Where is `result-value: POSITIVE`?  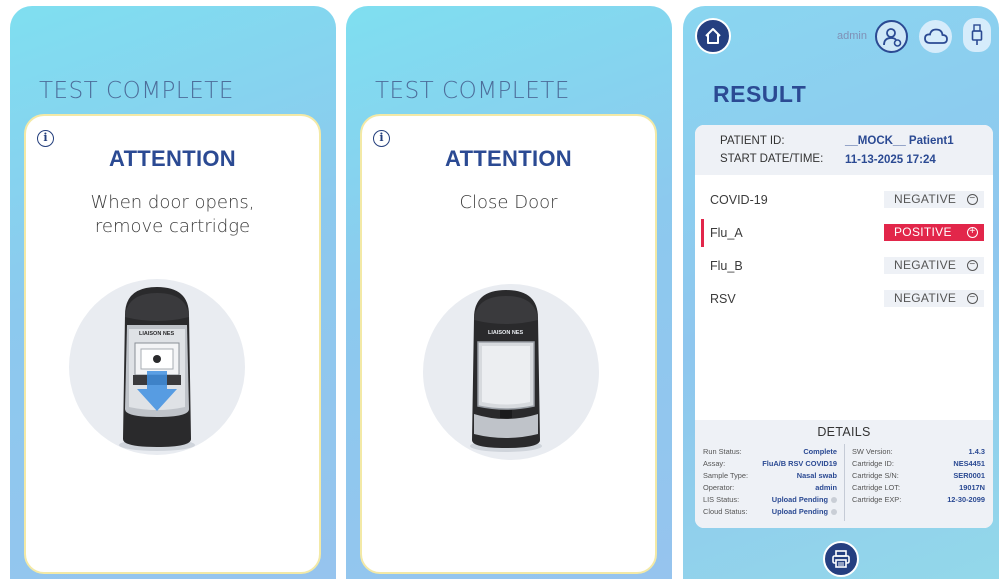 result-value: POSITIVE is located at coordinates (923, 232).